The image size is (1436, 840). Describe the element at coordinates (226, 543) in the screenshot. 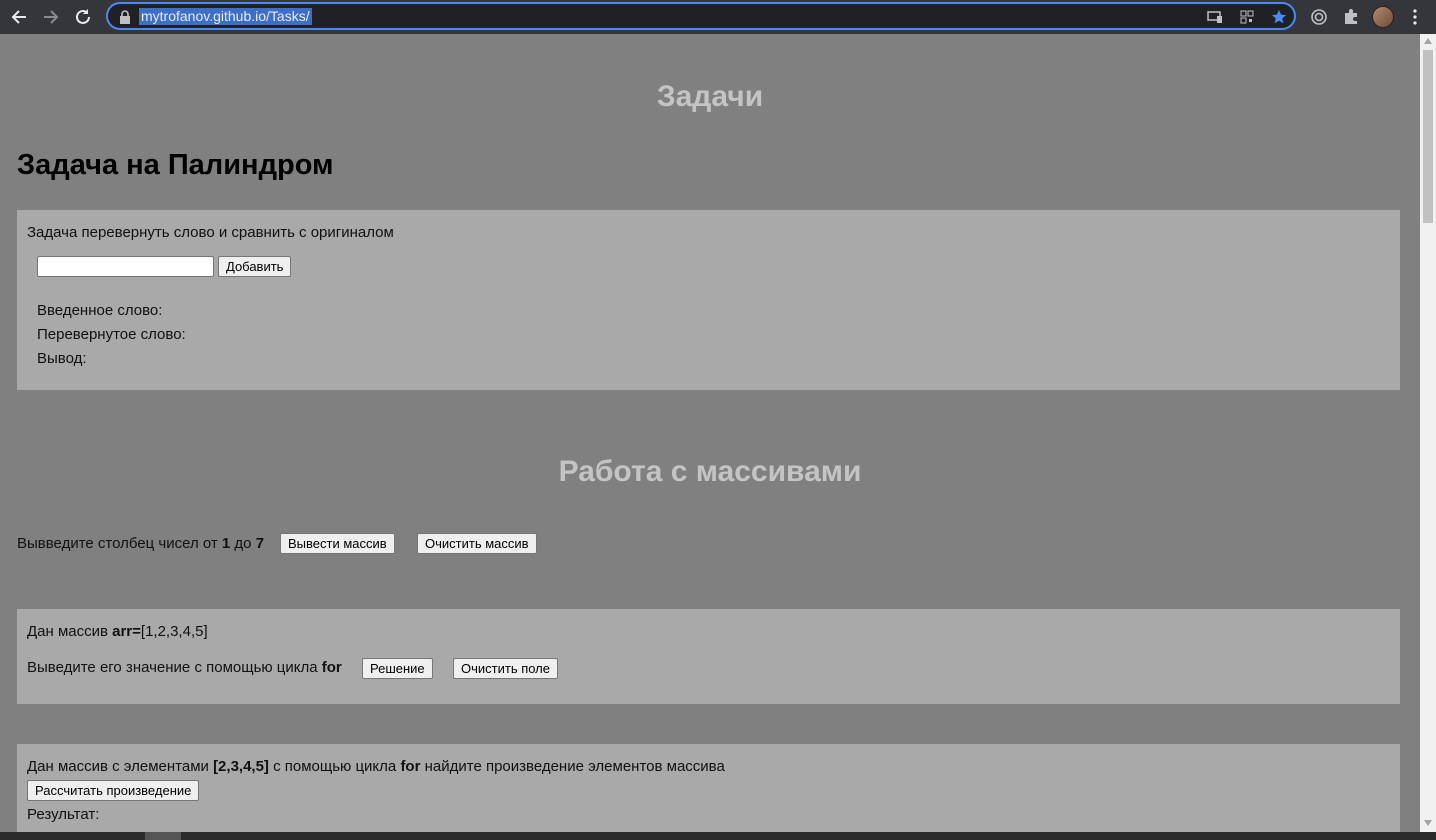

I see `column-num-from: 1` at that location.